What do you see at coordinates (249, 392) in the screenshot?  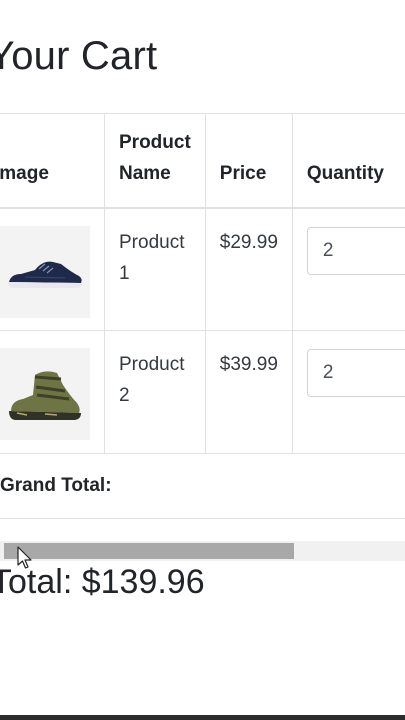 I see `product-price: $39.99` at bounding box center [249, 392].